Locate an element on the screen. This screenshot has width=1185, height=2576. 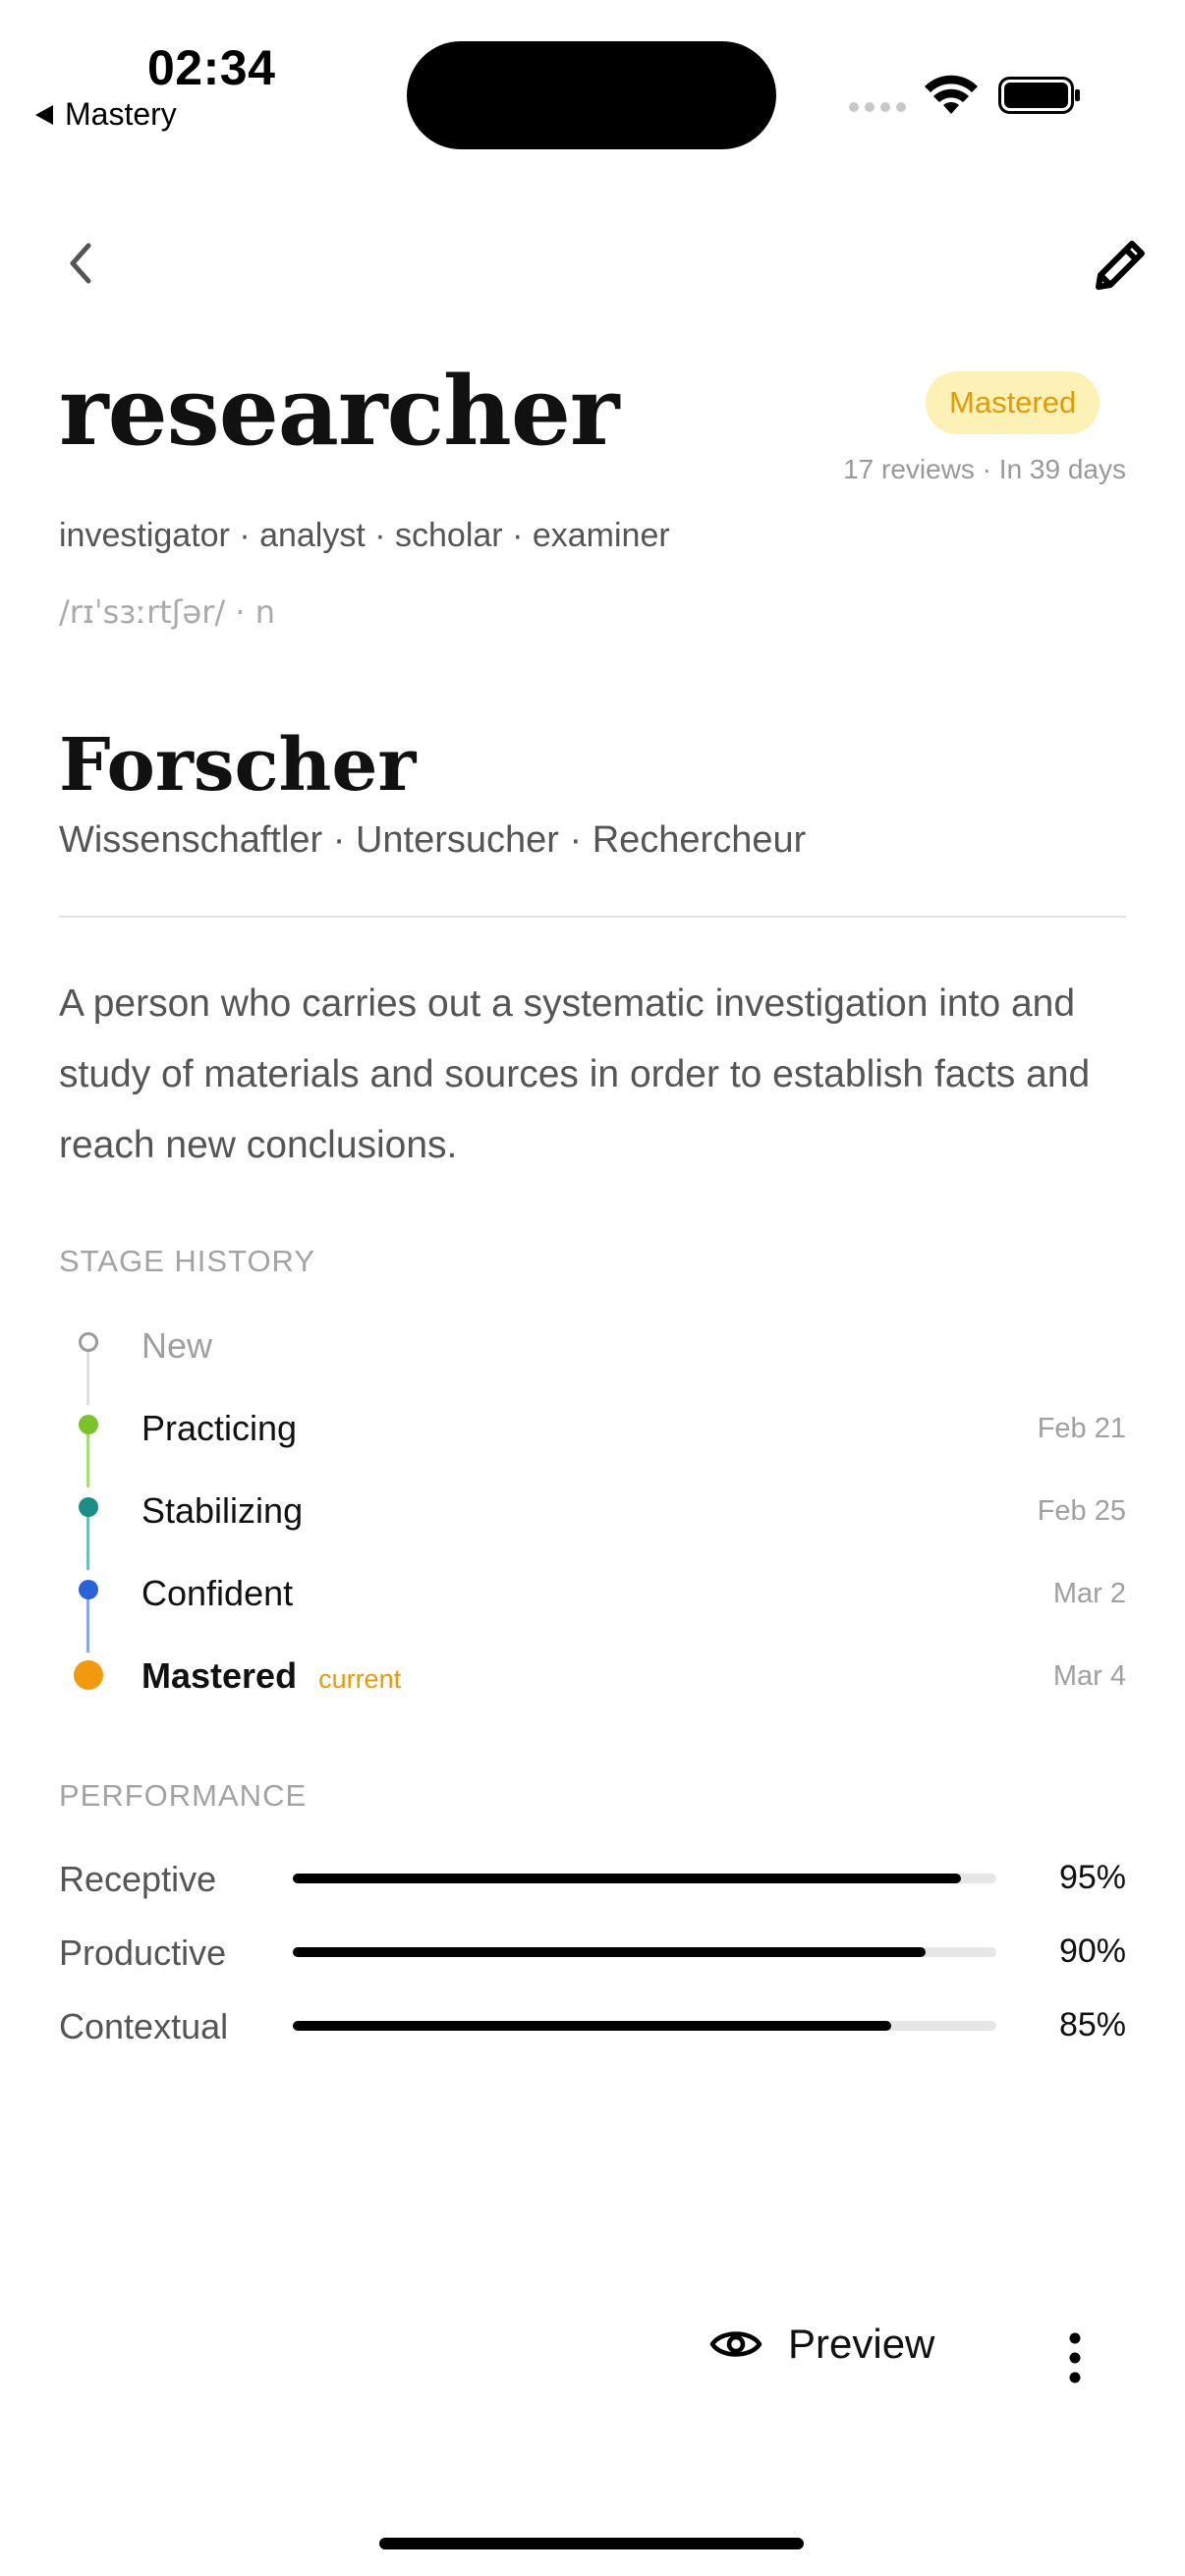
metric-percent: 95% is located at coordinates (1092, 1877).